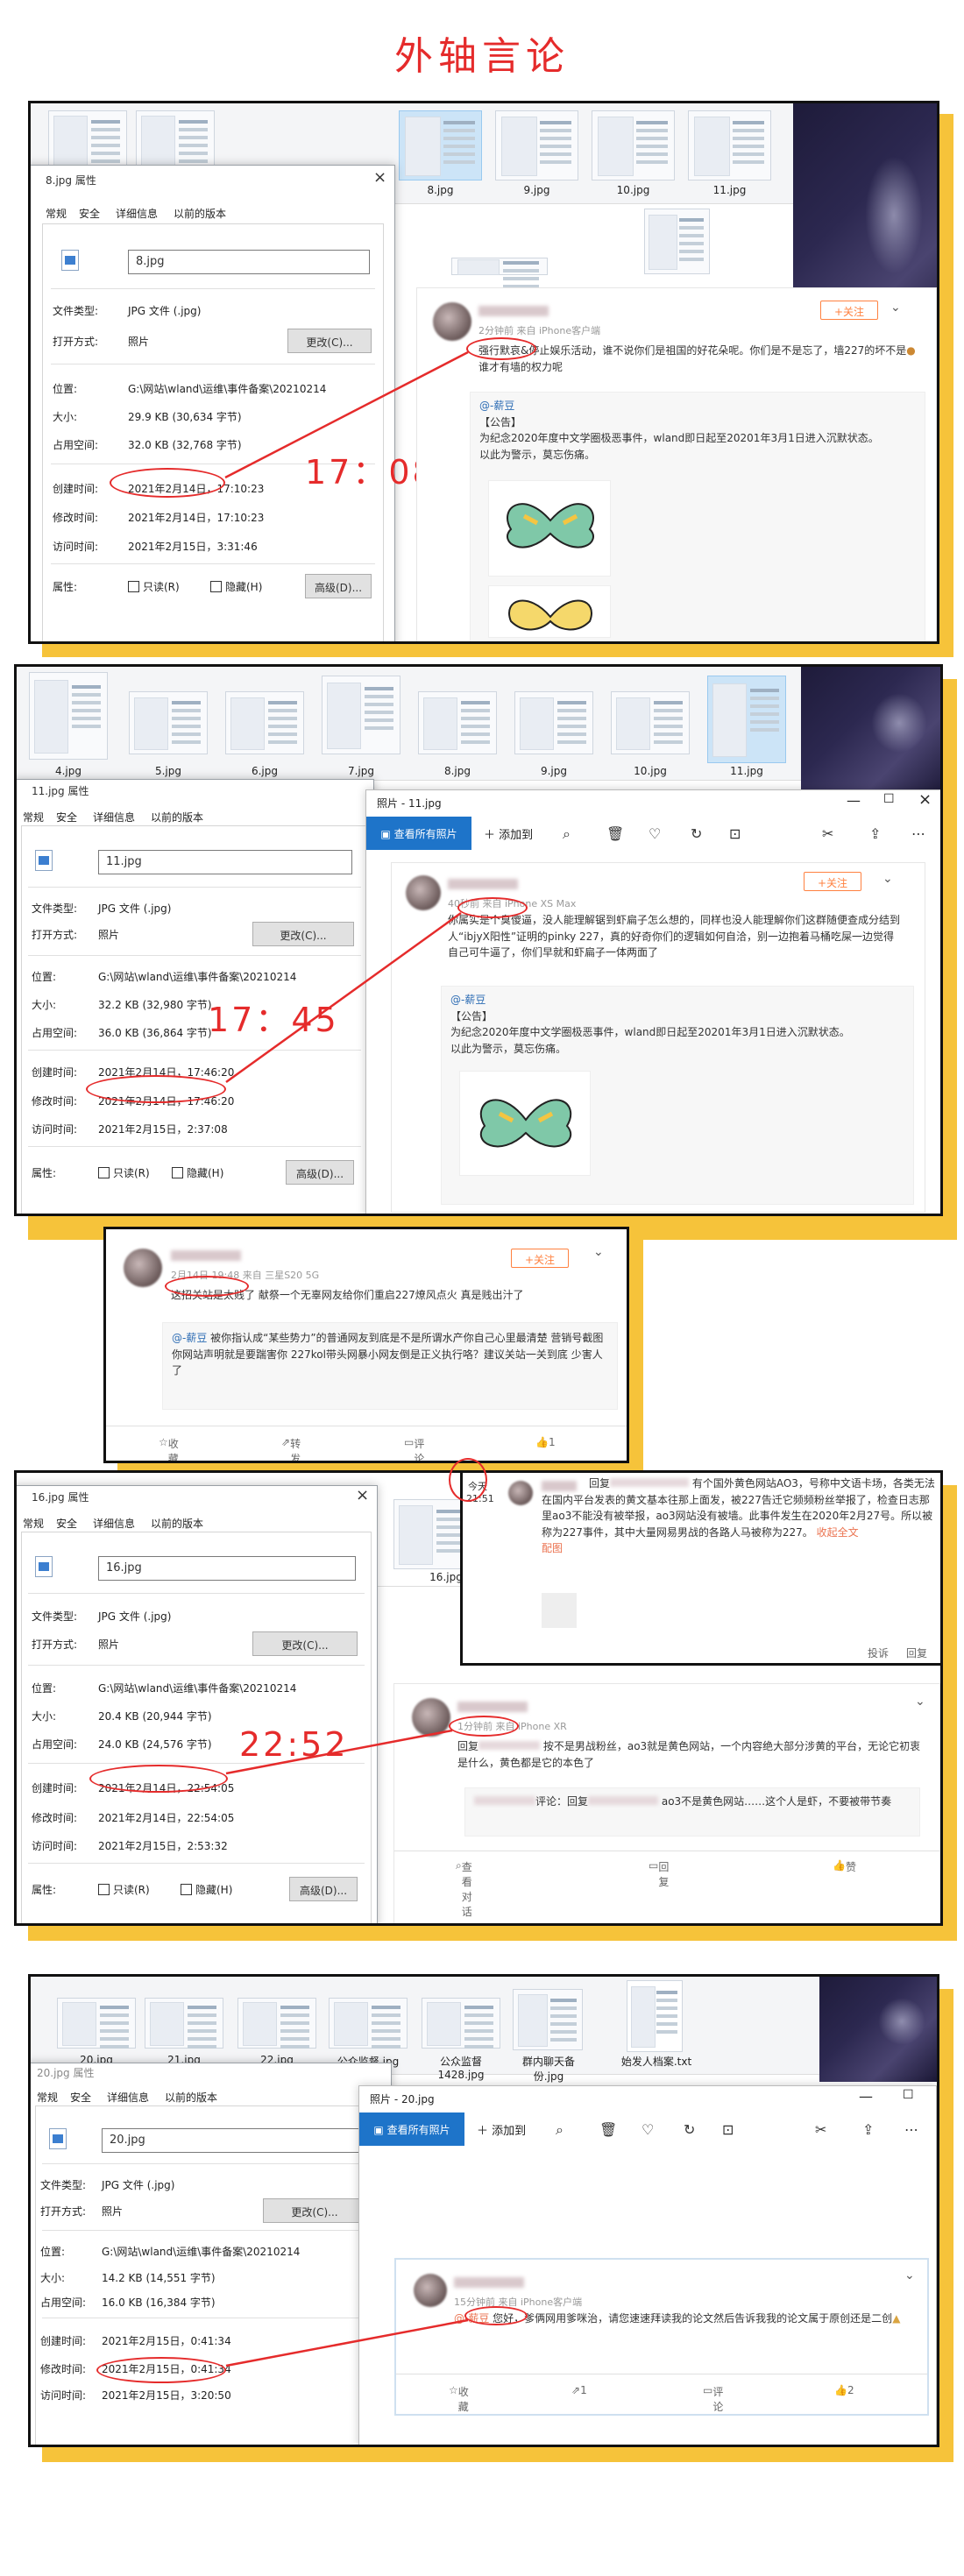  What do you see at coordinates (827, 833) in the screenshot?
I see `edit-icon: ✂` at bounding box center [827, 833].